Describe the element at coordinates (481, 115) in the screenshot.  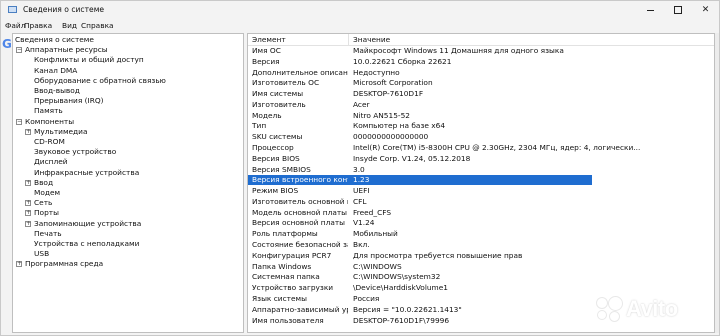
I see `table-row: Модель Nitro AN515-52` at that location.